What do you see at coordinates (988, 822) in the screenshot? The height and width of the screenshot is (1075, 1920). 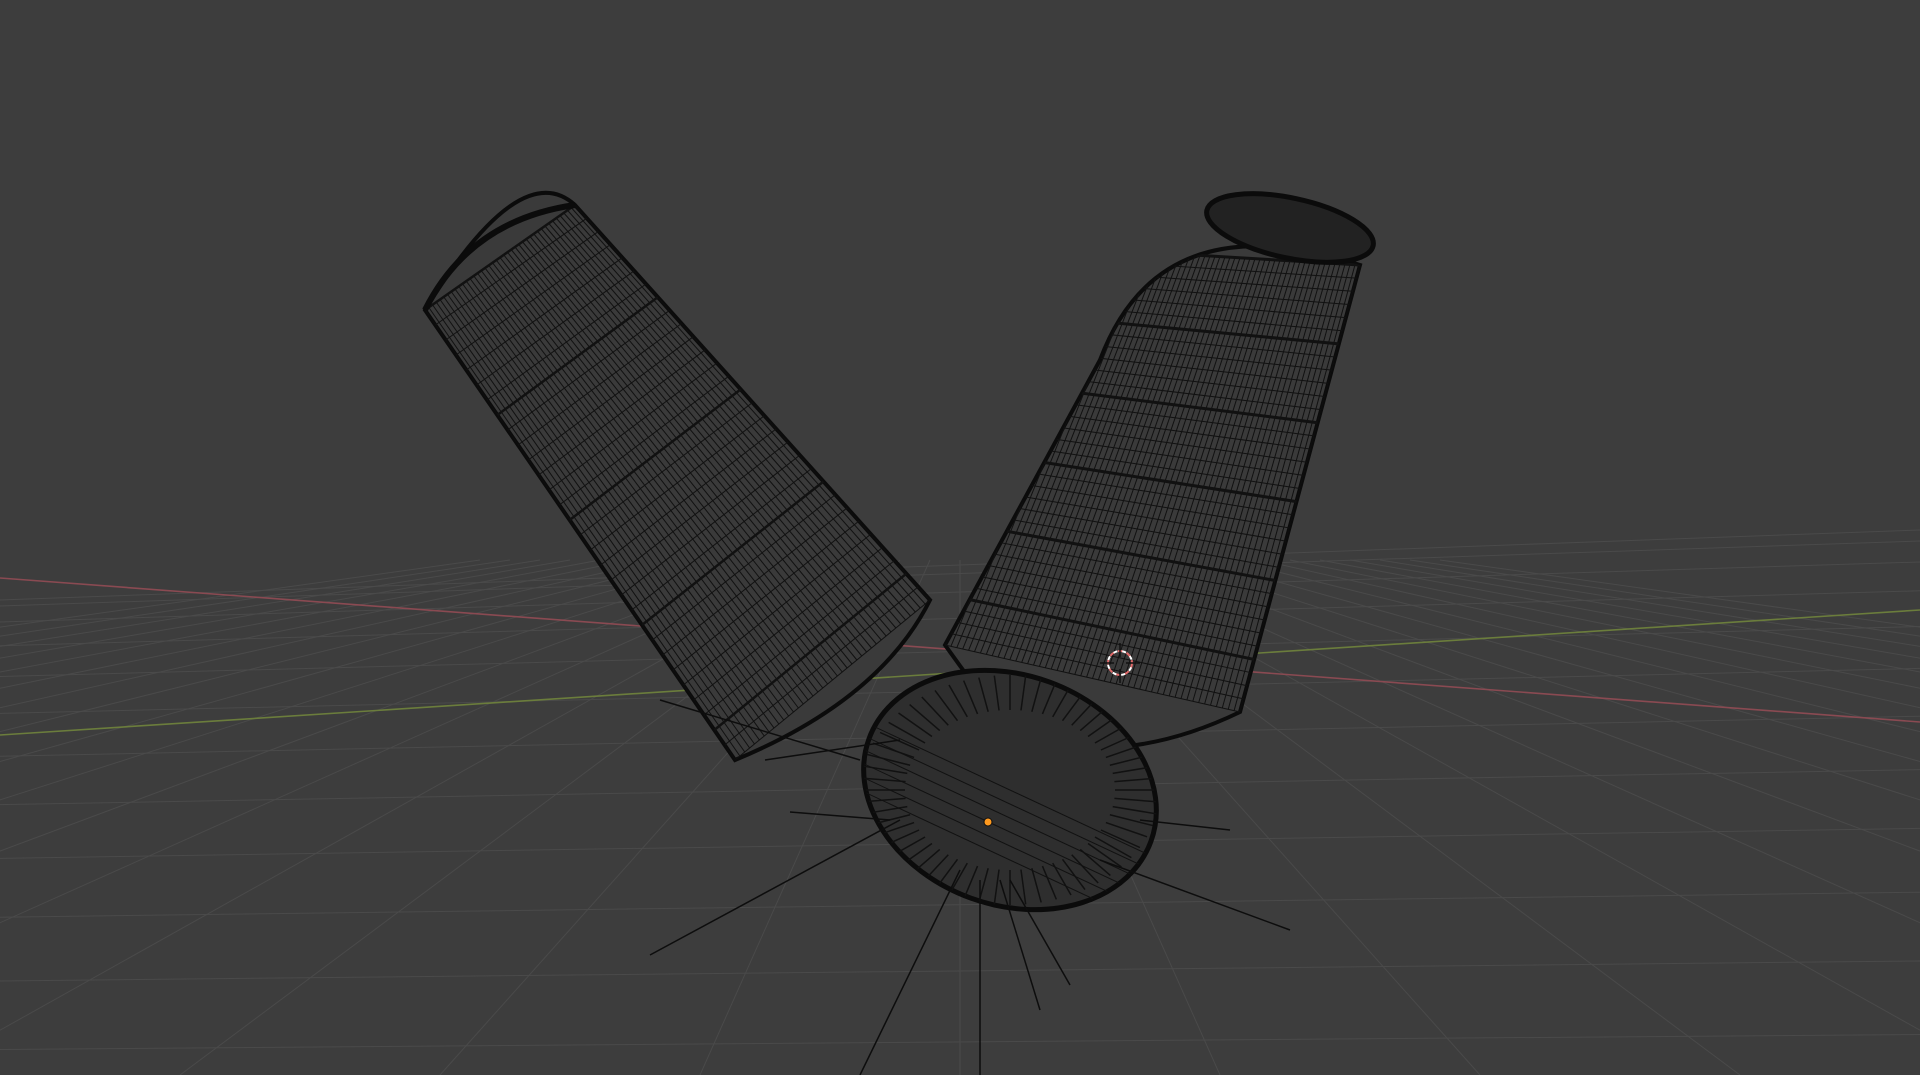 I see `object-origin-dot` at bounding box center [988, 822].